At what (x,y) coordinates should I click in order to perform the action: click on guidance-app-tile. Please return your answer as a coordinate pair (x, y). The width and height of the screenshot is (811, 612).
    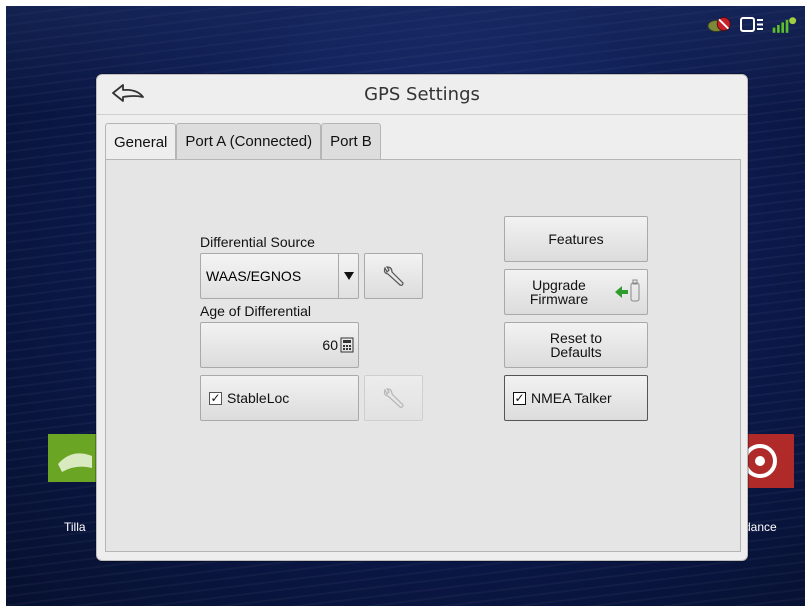
    Looking at the image, I should click on (768, 461).